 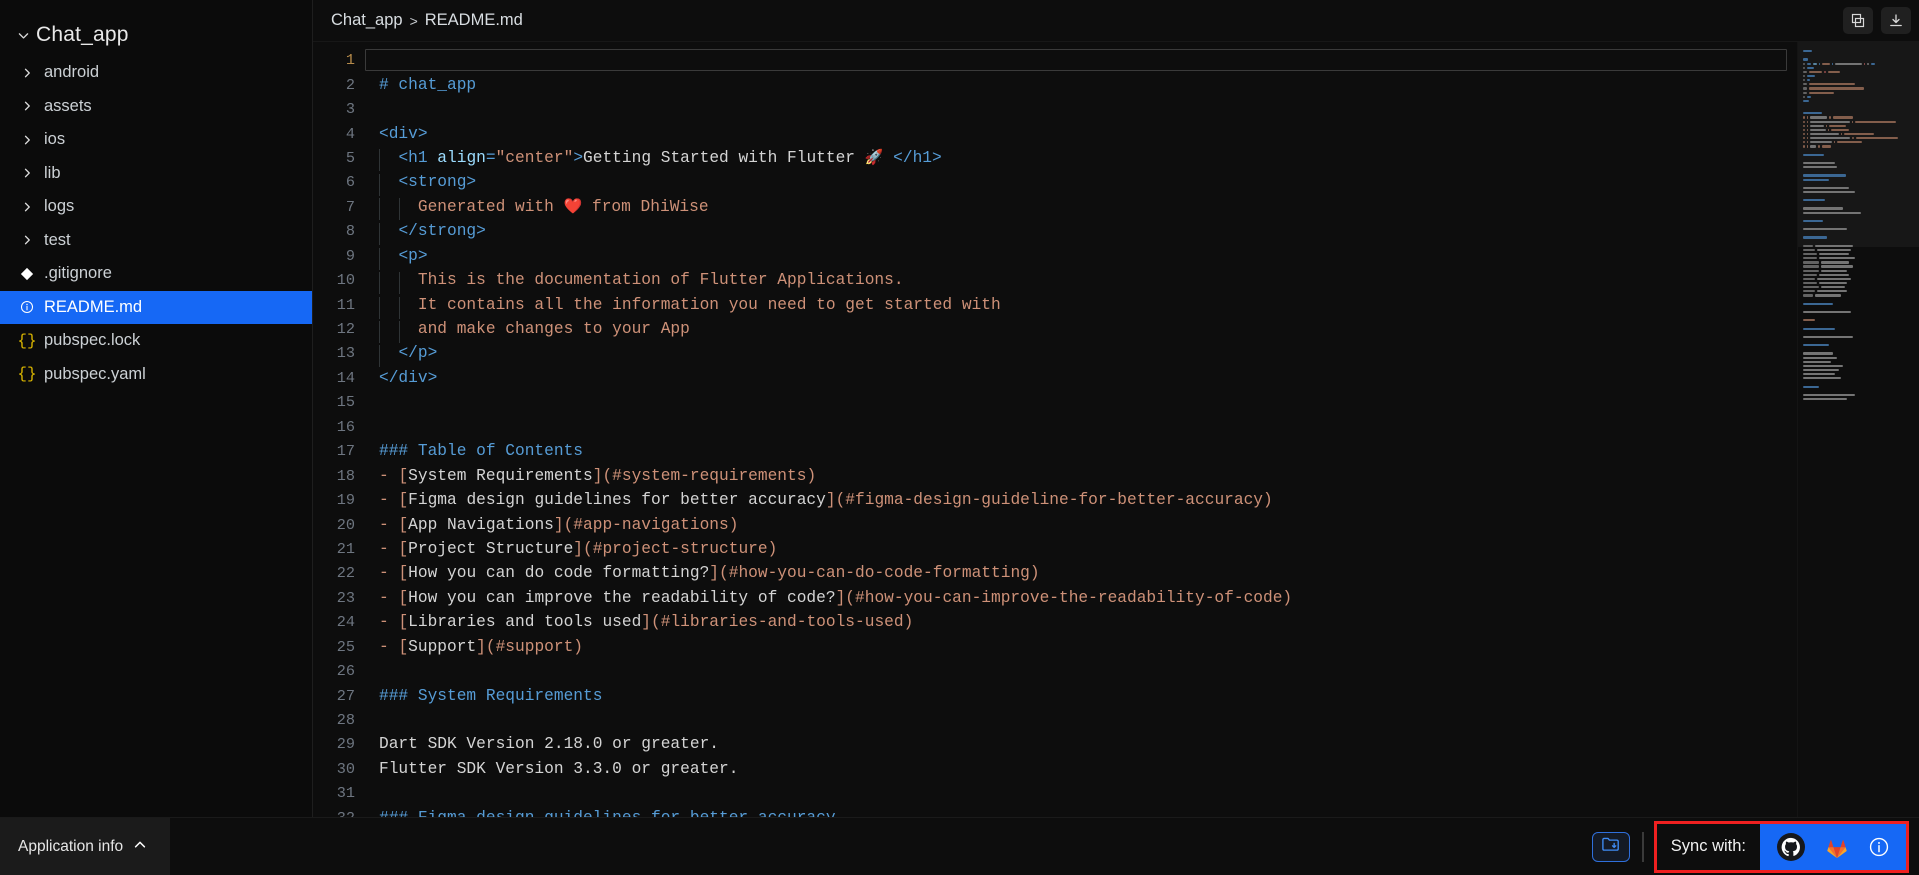 What do you see at coordinates (1837, 847) in the screenshot?
I see `gitlab-icon` at bounding box center [1837, 847].